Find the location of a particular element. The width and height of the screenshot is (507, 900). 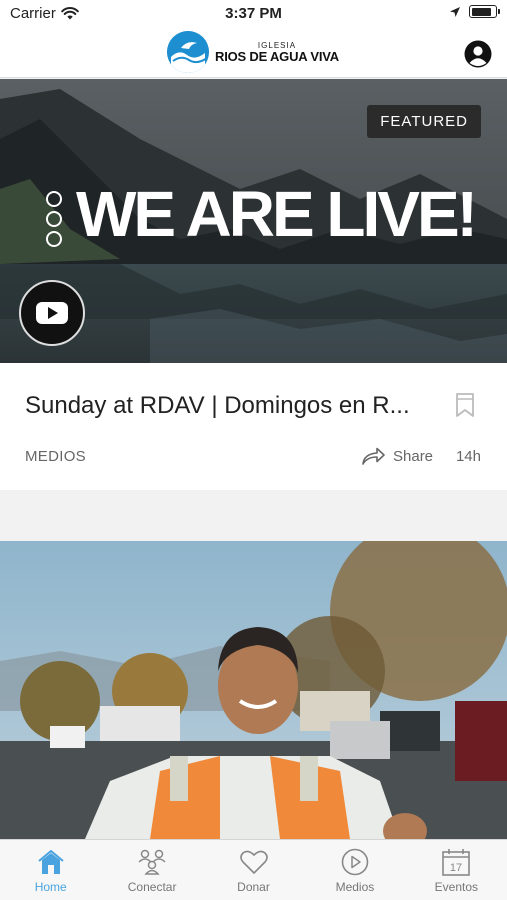

calendar-day: 17 is located at coordinates (456, 868).